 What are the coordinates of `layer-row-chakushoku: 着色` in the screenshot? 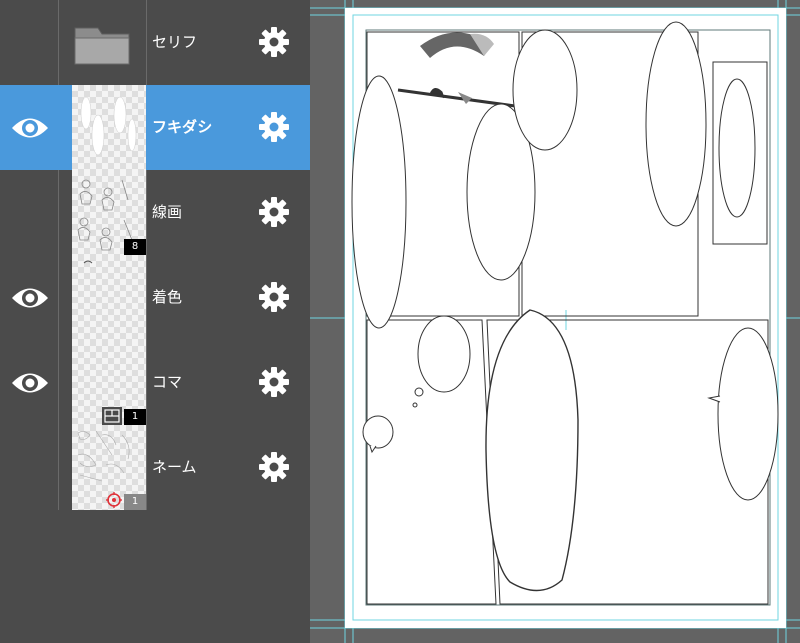 It's located at (155, 297).